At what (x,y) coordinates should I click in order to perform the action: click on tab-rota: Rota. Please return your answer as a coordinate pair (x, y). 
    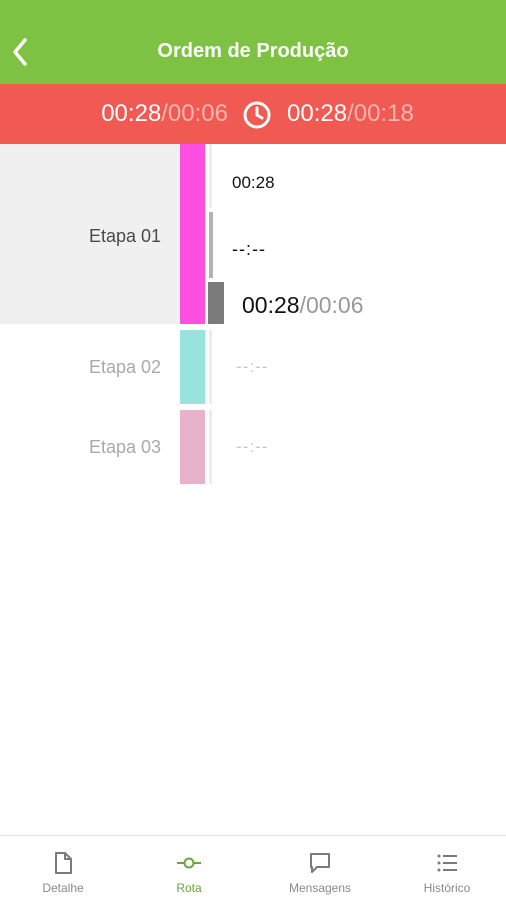
    Looking at the image, I should click on (189, 868).